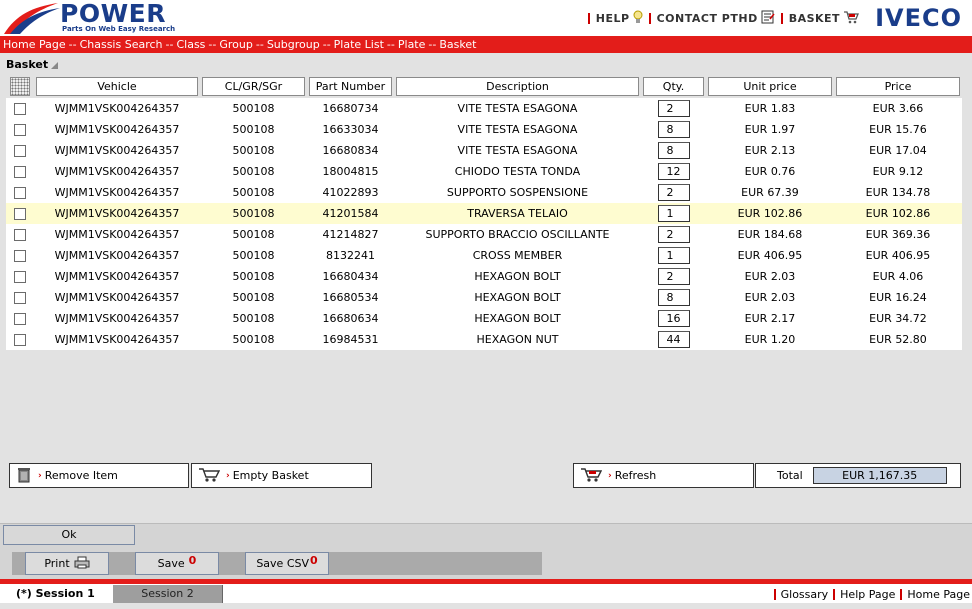 The width and height of the screenshot is (972, 609). I want to click on footer-links: Glossary Help Page Home Page, so click(869, 594).